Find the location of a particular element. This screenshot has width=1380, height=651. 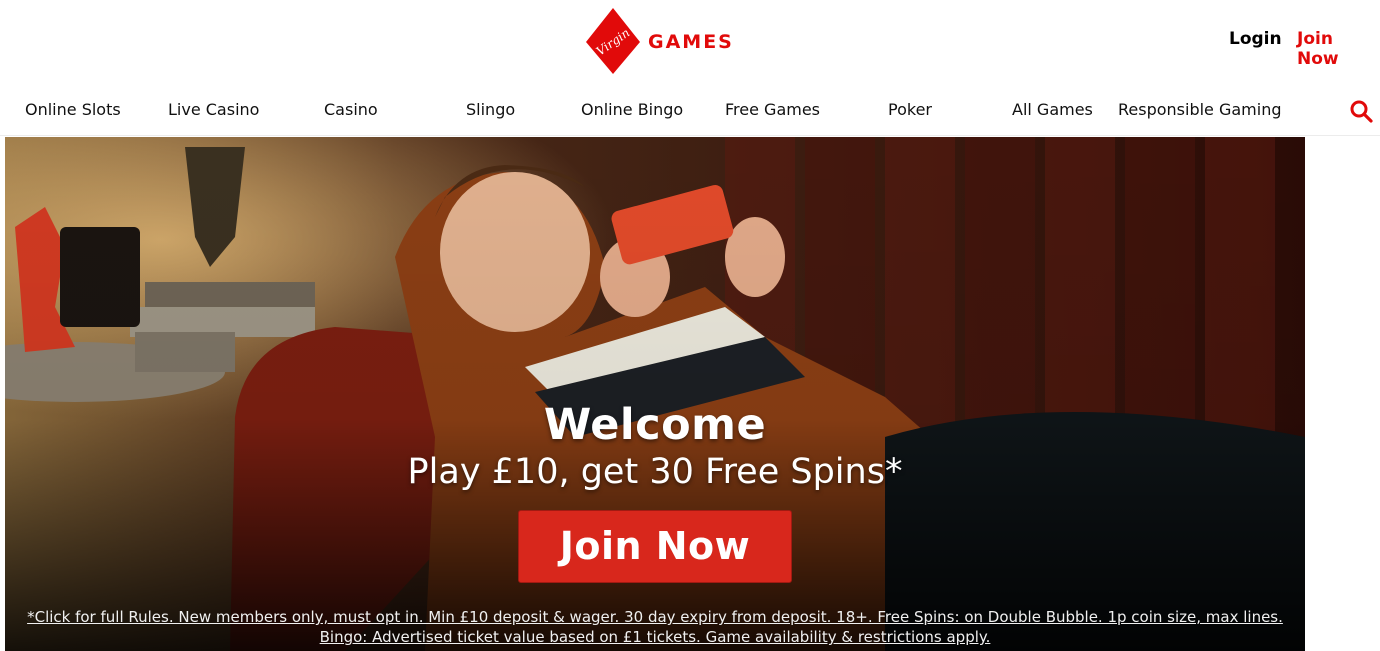

nav-item-responsible-gaming: Responsible Gaming is located at coordinates (1200, 109).